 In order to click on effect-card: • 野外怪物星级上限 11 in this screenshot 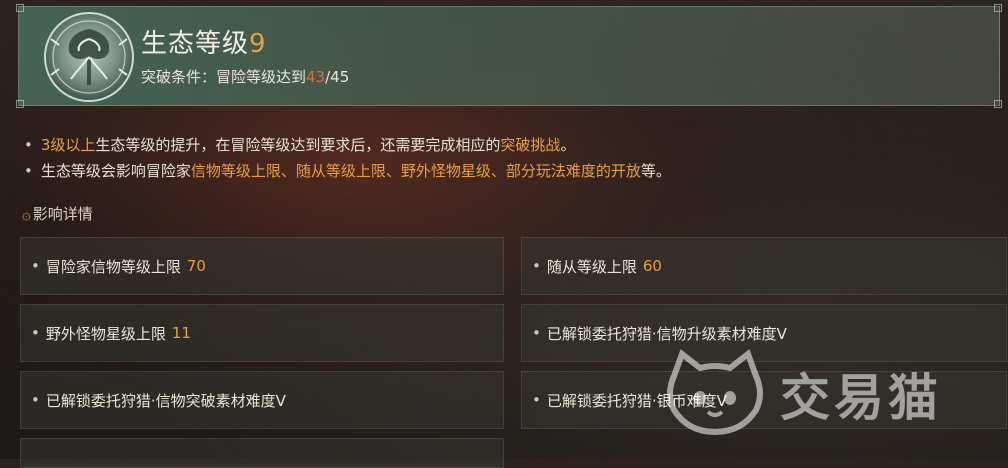, I will do `click(262, 333)`.